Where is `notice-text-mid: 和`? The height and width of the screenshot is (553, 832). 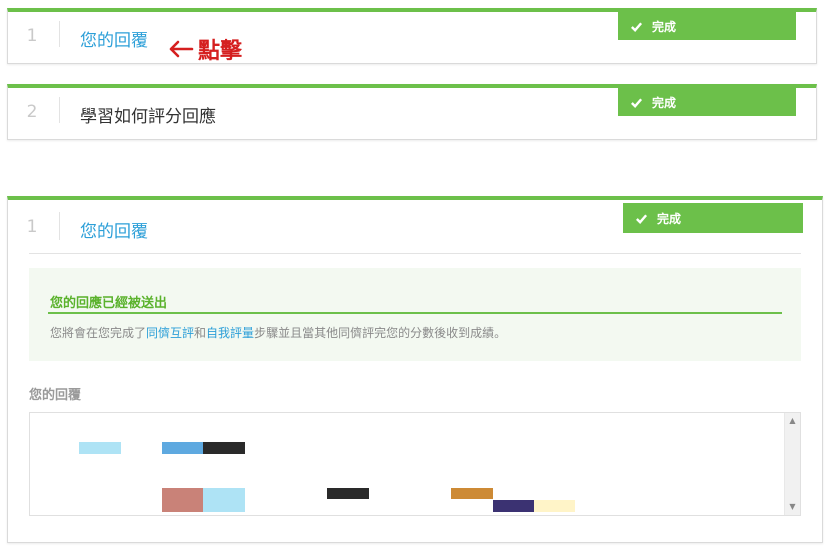 notice-text-mid: 和 is located at coordinates (200, 333).